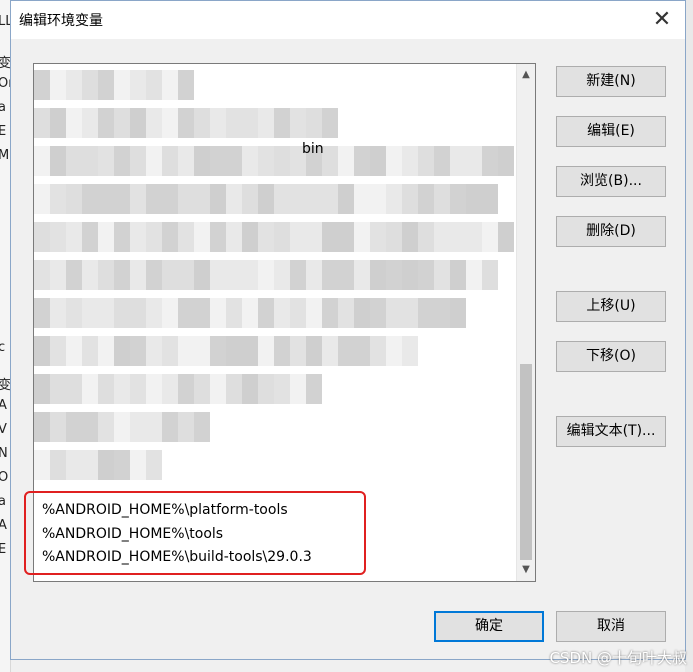  What do you see at coordinates (526, 75) in the screenshot?
I see `scroll-up-icon: ▲` at bounding box center [526, 75].